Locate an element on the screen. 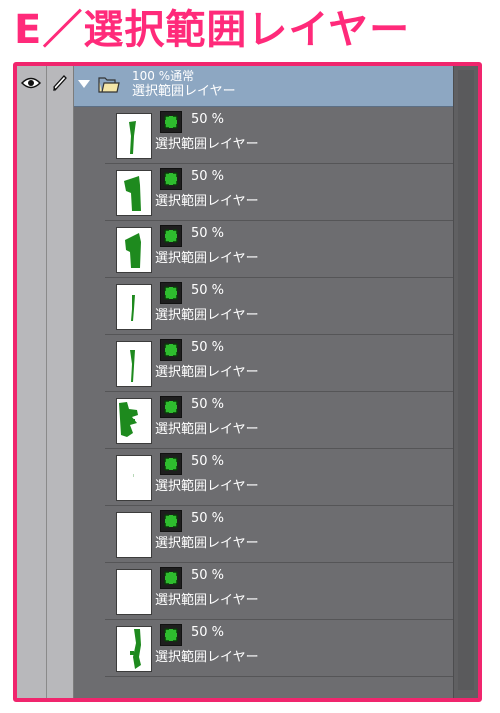  chevron-down-icon is located at coordinates (84, 84).